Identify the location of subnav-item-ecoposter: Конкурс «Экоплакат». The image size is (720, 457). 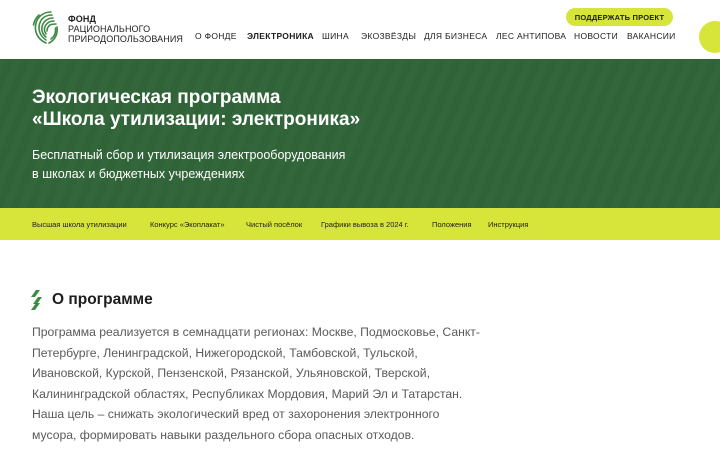
(187, 224).